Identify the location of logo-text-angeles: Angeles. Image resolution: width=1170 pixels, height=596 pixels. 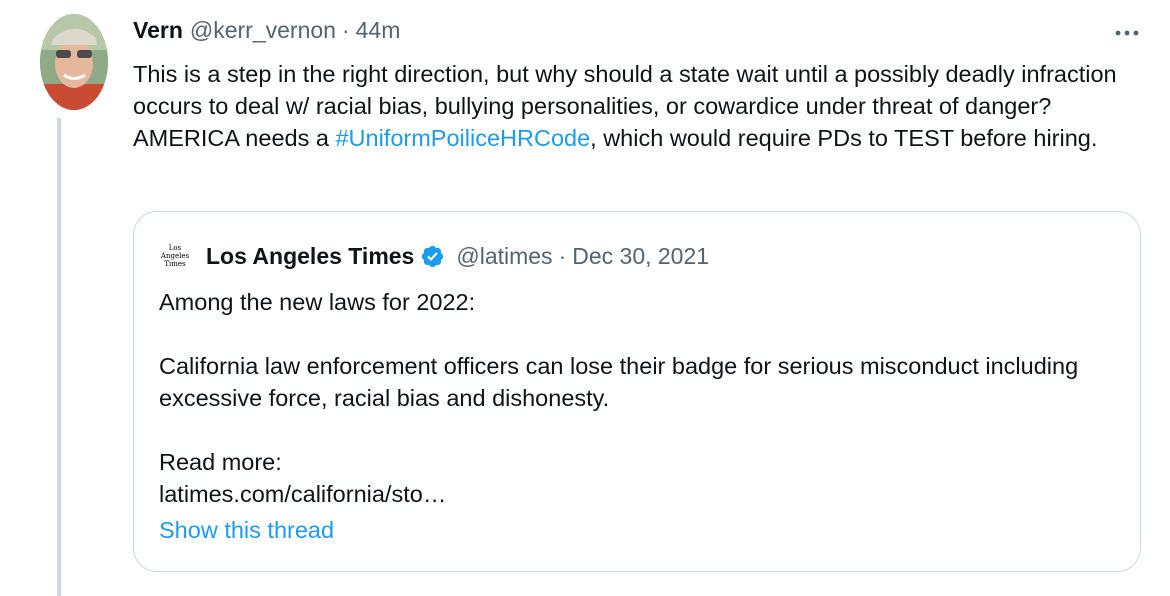
(175, 256).